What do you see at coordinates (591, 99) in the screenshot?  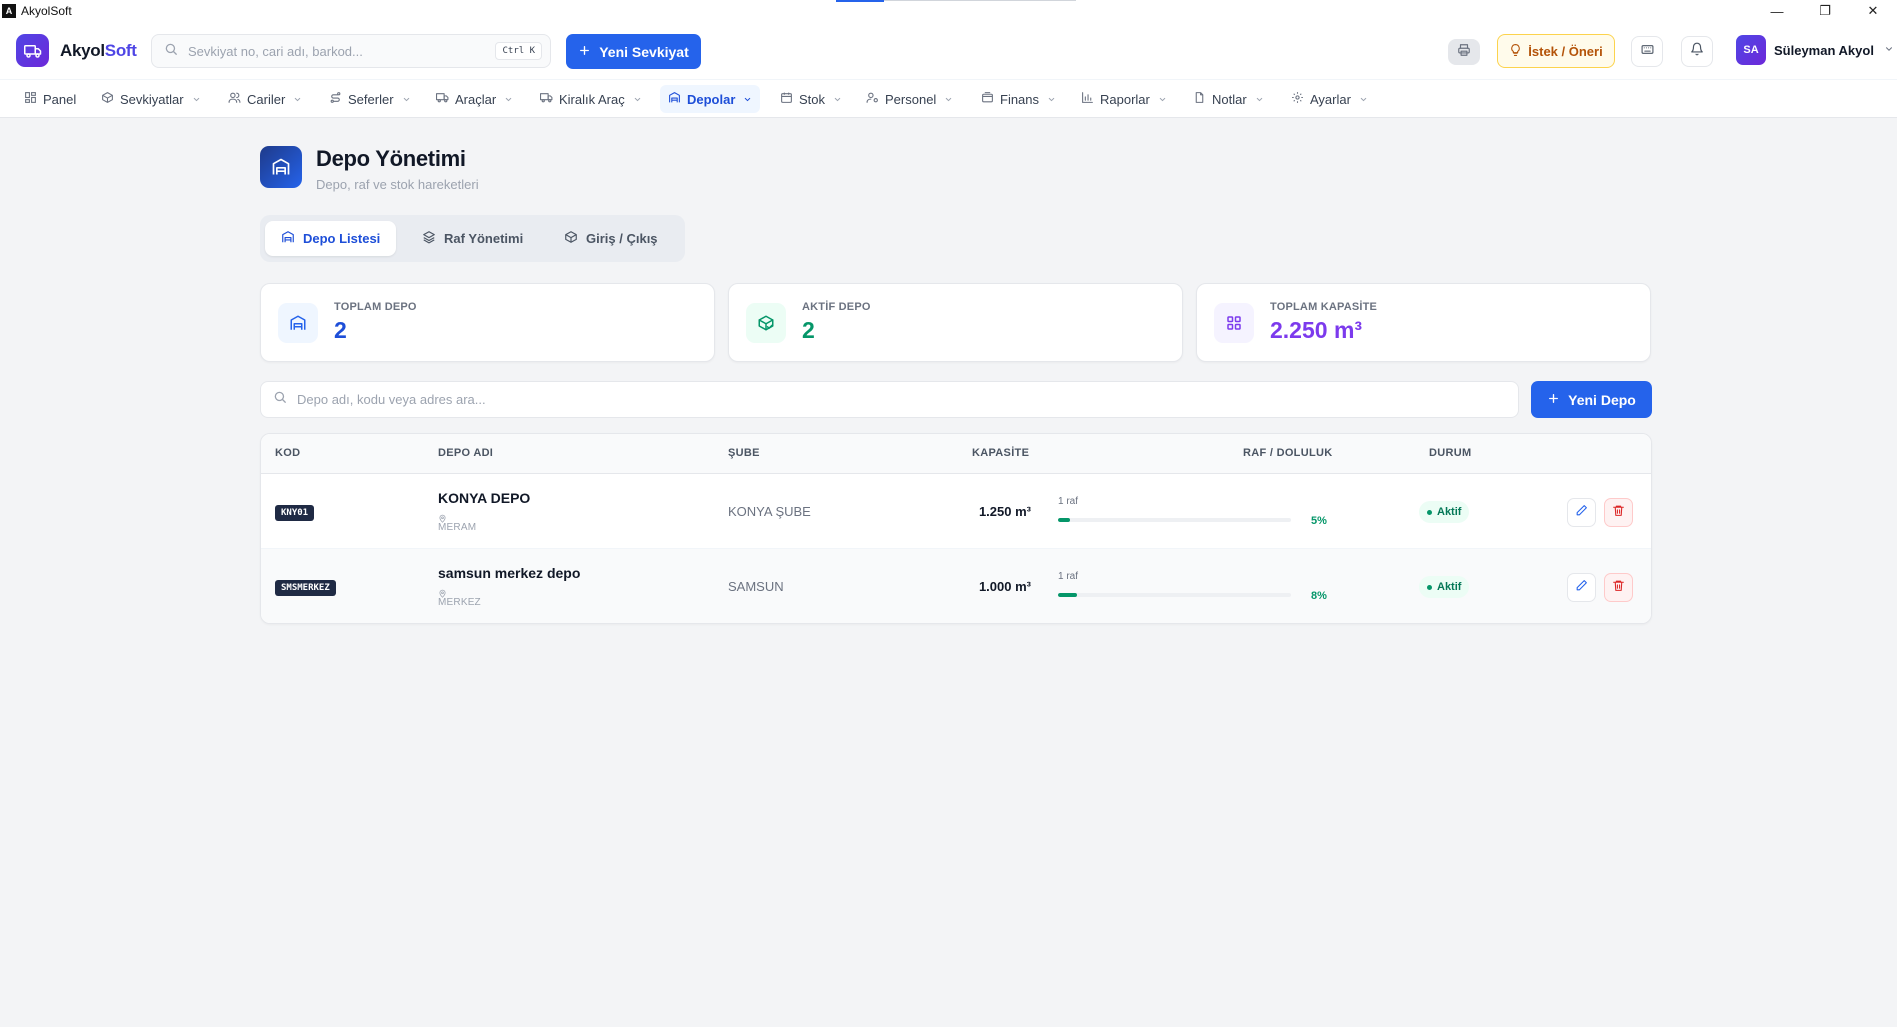 I see `nav-item-kiralik-arac: Kiralık Araç` at bounding box center [591, 99].